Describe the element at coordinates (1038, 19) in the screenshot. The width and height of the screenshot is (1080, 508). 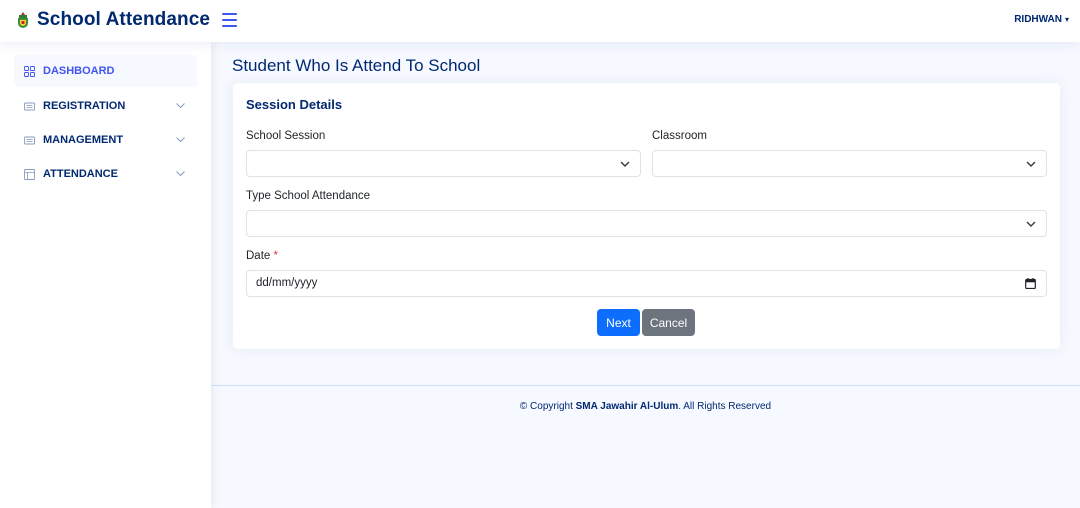
I see `user-name: RIDHWAN` at that location.